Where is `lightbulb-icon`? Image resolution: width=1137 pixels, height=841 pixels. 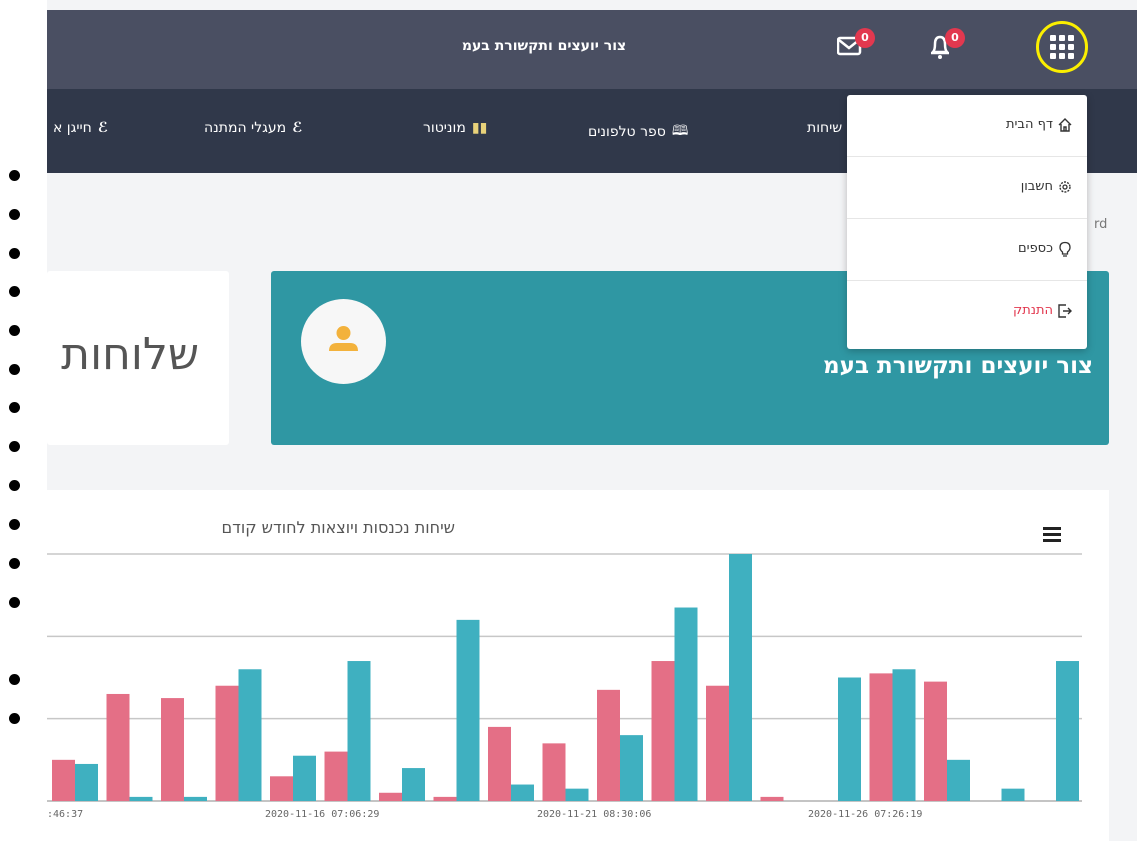 lightbulb-icon is located at coordinates (1065, 249).